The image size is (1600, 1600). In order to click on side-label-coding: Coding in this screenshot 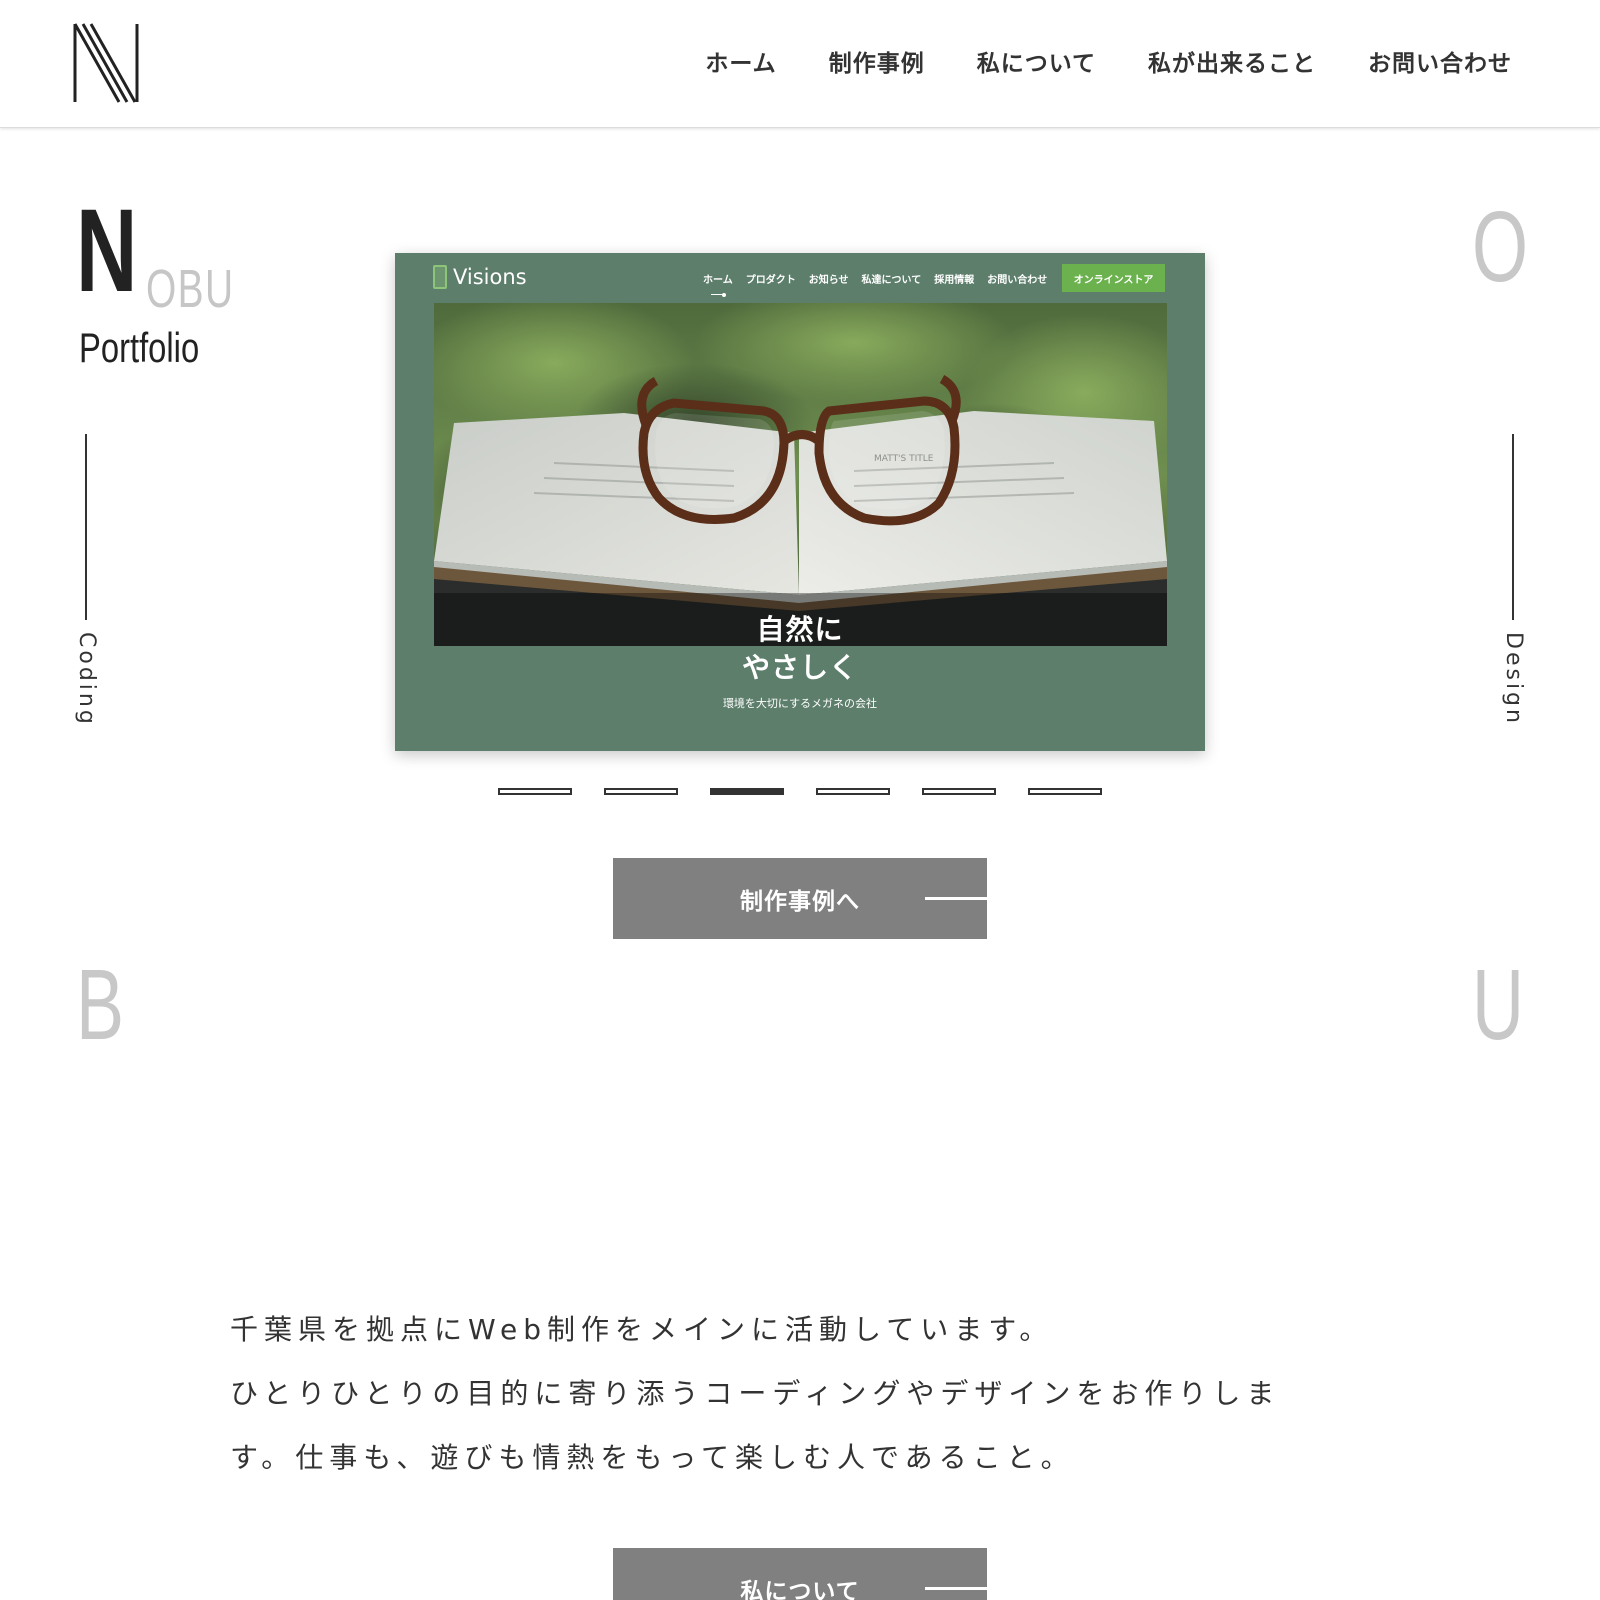, I will do `click(86, 679)`.